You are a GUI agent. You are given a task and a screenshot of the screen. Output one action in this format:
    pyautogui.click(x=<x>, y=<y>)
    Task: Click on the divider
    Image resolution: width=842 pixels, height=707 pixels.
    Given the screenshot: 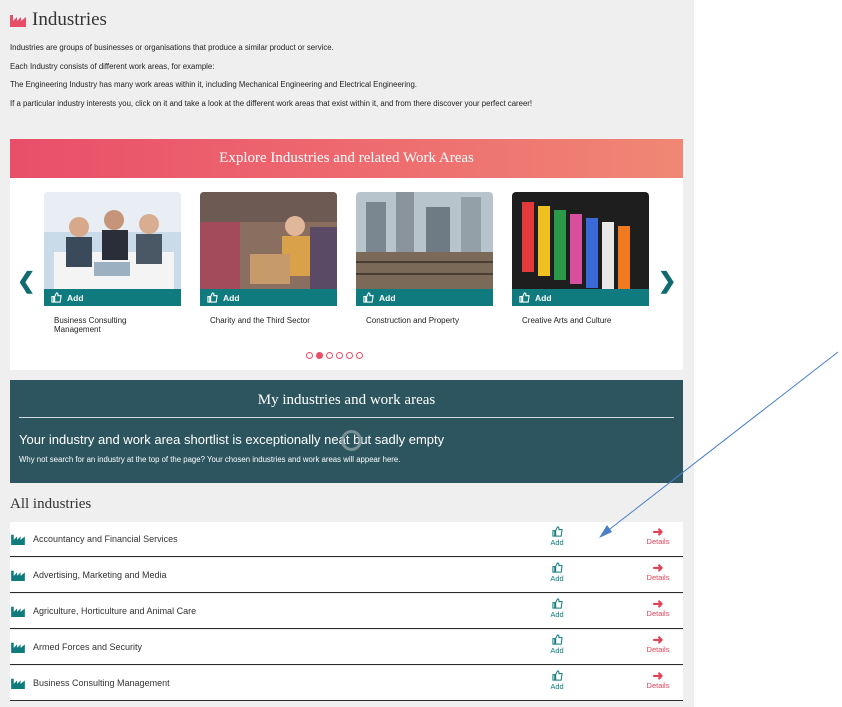 What is the action you would take?
    pyautogui.click(x=346, y=417)
    